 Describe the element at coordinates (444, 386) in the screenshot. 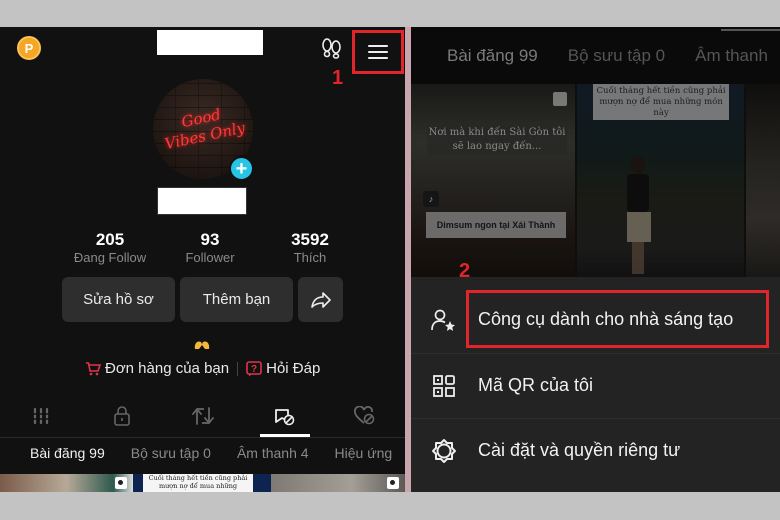

I see `qr-code-icon` at that location.